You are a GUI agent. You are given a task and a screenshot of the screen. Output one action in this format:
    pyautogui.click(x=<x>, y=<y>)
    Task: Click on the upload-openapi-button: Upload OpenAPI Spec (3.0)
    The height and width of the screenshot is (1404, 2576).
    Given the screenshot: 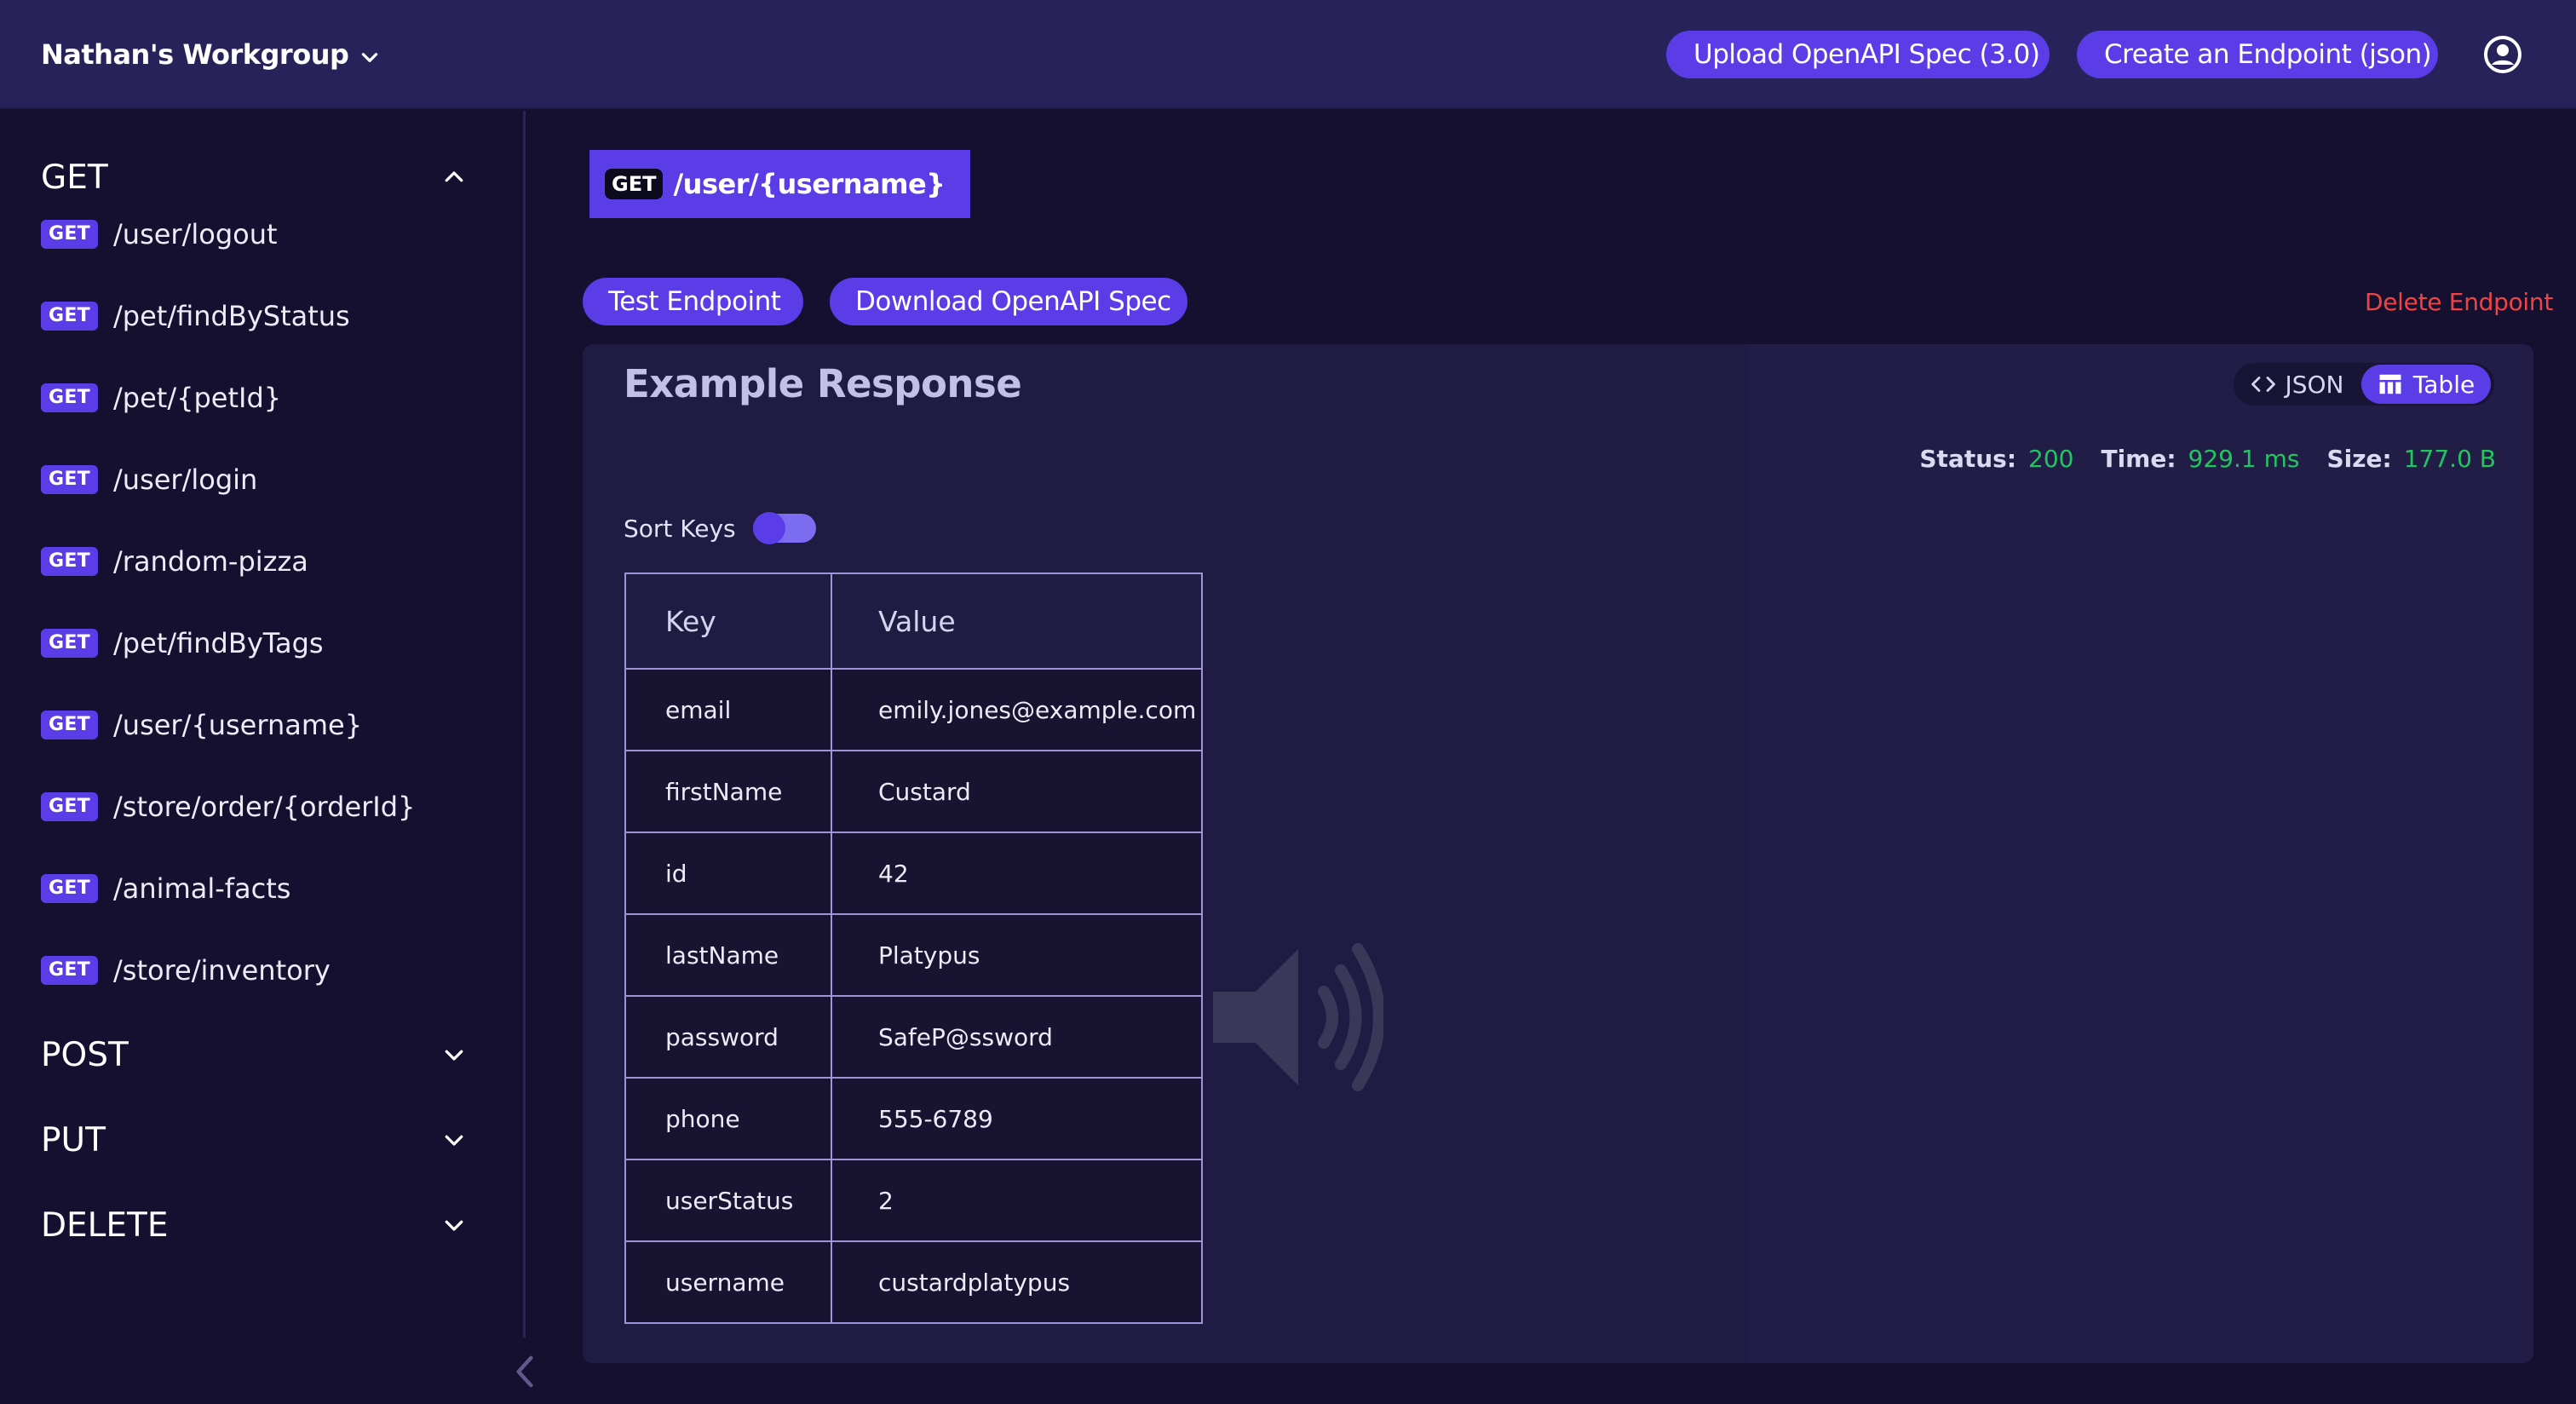 What is the action you would take?
    pyautogui.click(x=1858, y=54)
    